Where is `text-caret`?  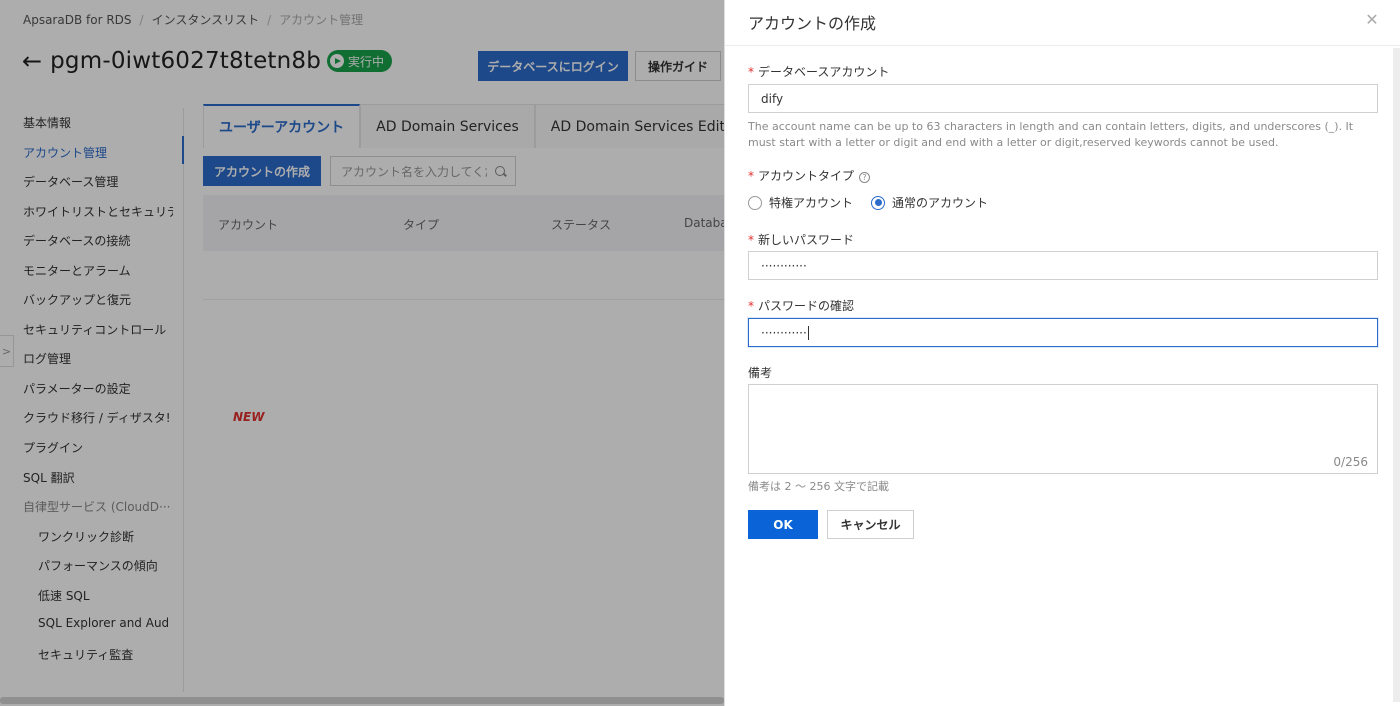
text-caret is located at coordinates (808, 332).